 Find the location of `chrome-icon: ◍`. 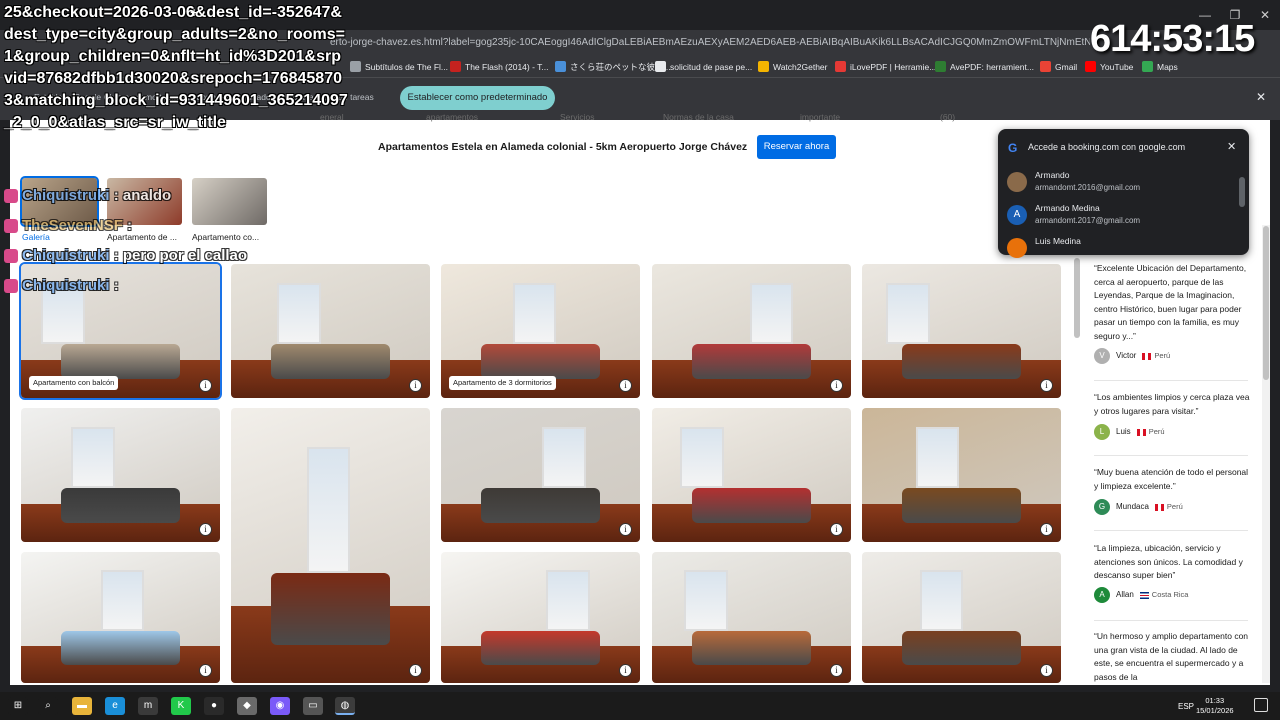

chrome-icon: ◍ is located at coordinates (345, 706).